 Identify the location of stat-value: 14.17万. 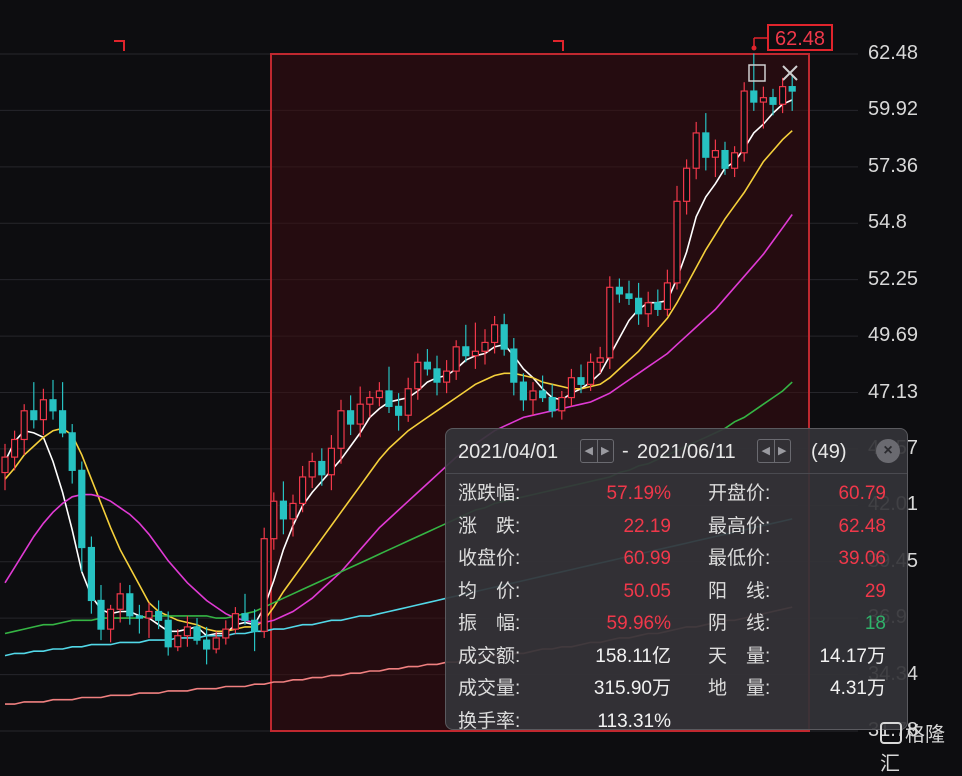
(852, 656).